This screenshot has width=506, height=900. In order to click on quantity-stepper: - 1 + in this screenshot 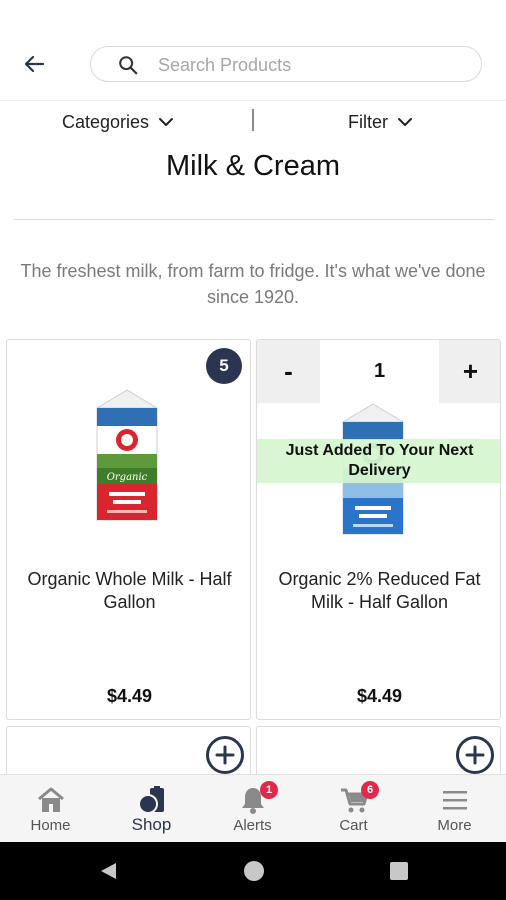, I will do `click(378, 371)`.